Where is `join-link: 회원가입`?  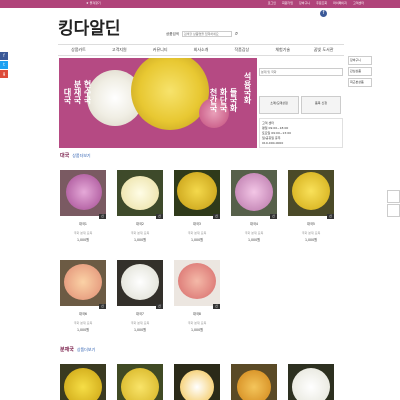
join-link: 회원가입 is located at coordinates (287, 3).